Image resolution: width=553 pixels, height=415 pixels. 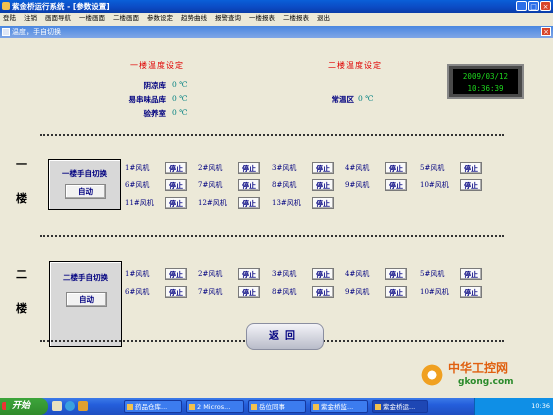 What do you see at coordinates (323, 18) in the screenshot?
I see `menu-item-exit: 退出` at bounding box center [323, 18].